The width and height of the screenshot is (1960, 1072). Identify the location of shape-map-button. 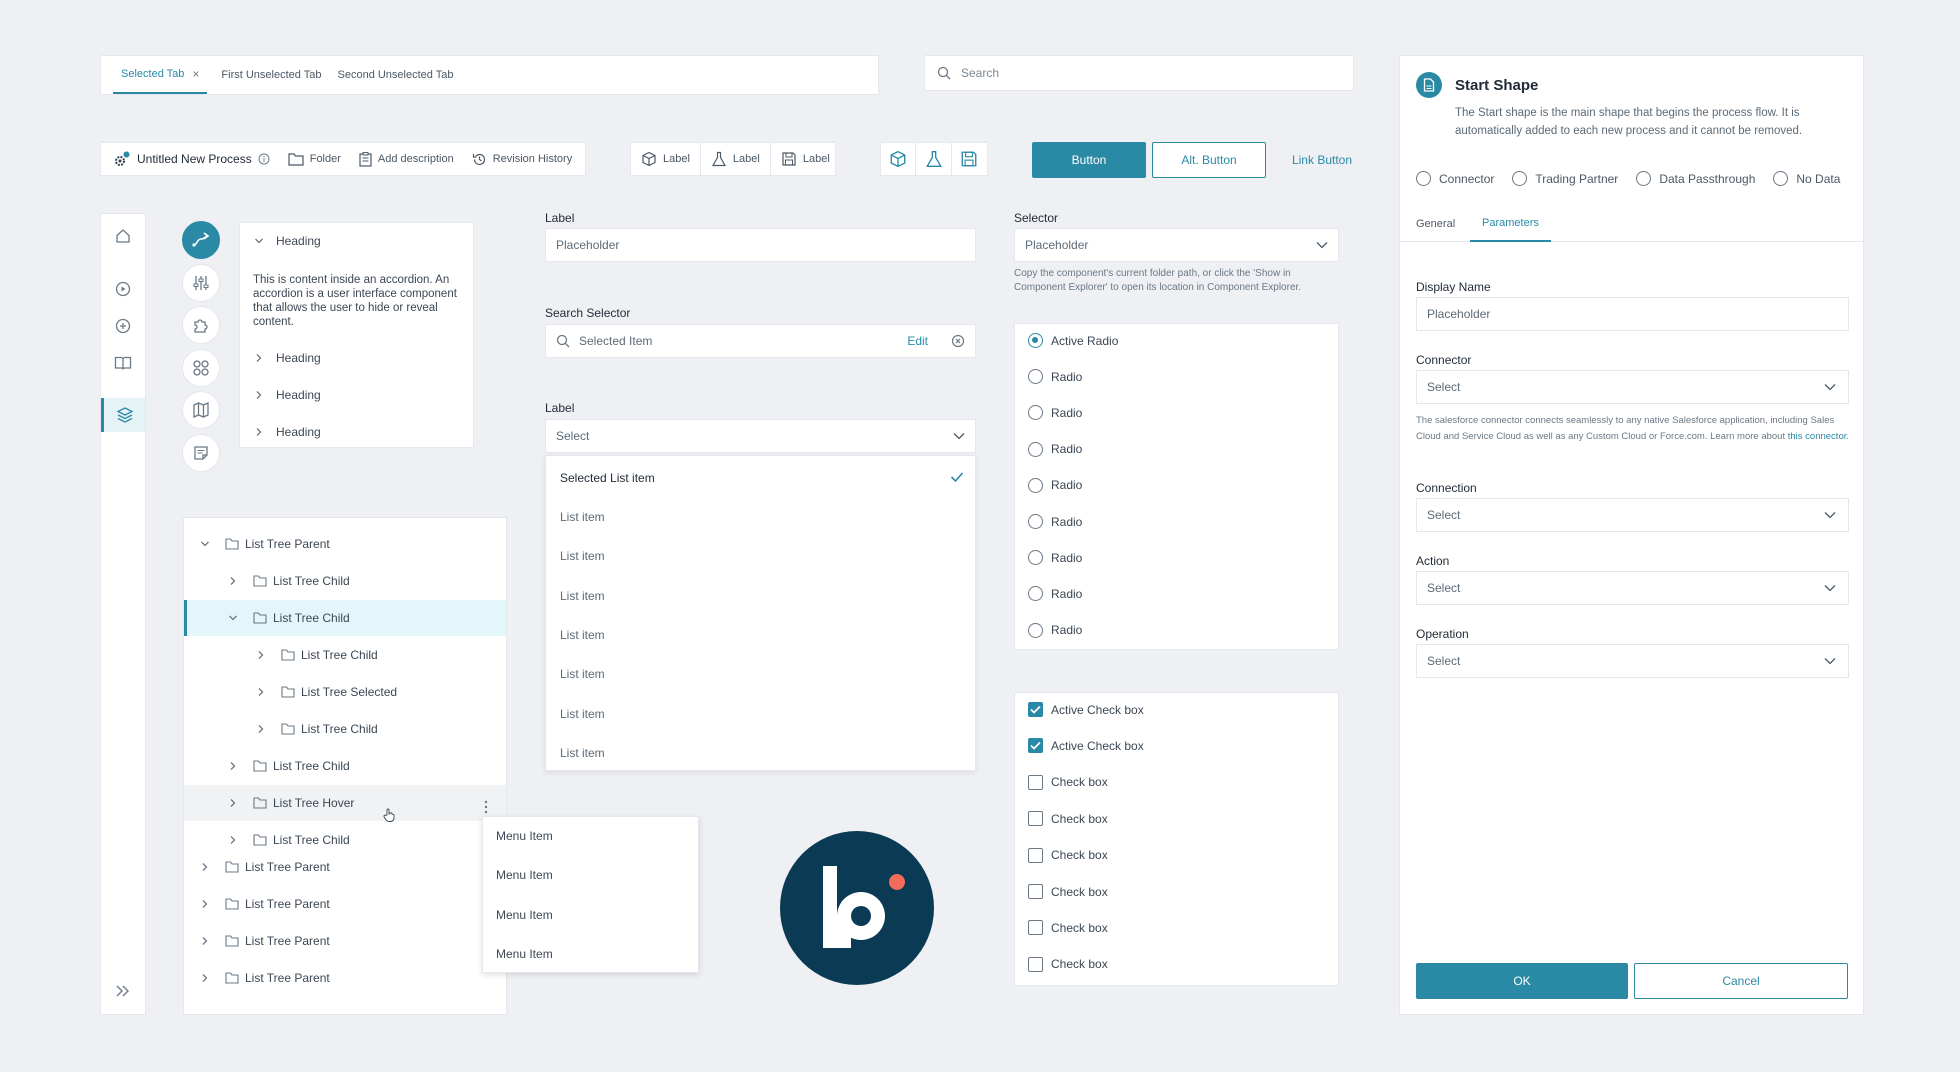
(201, 410).